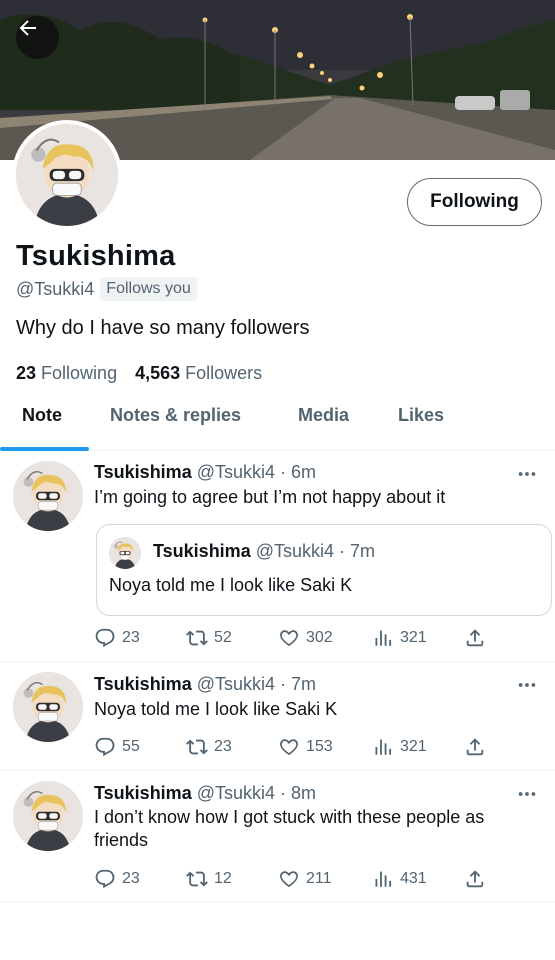 This screenshot has height=960, width=555. What do you see at coordinates (202, 551) in the screenshot?
I see `quoted-author-name: Tsukishima` at bounding box center [202, 551].